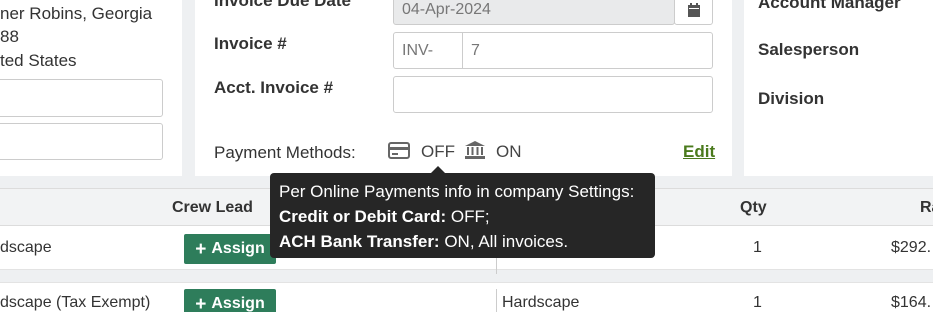  I want to click on invoice-due-date-value: 04-Apr-2024, so click(446, 9).